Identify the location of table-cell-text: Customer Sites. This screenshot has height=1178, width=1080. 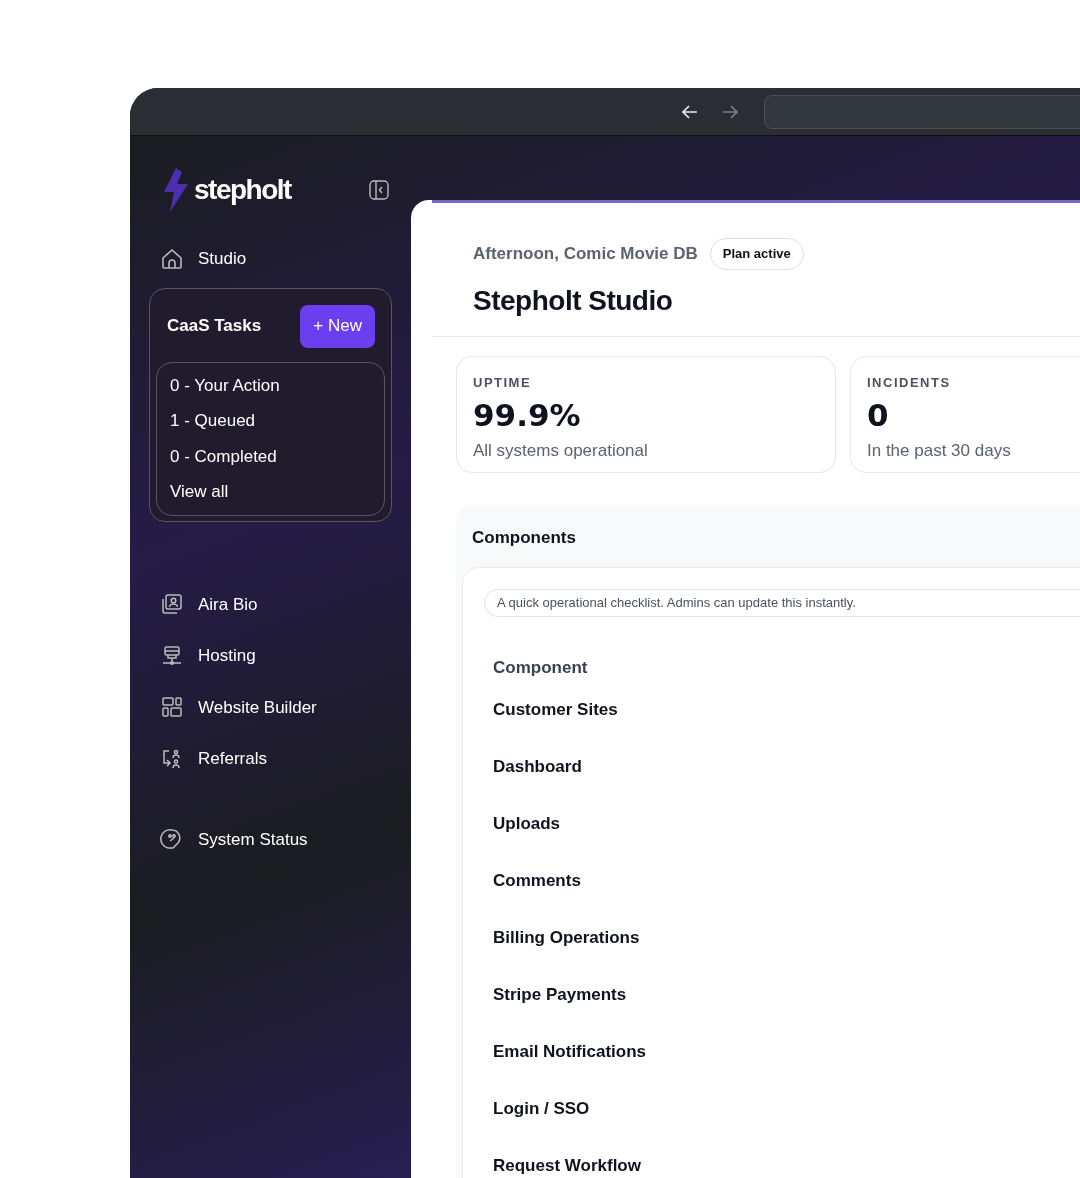
(556, 709).